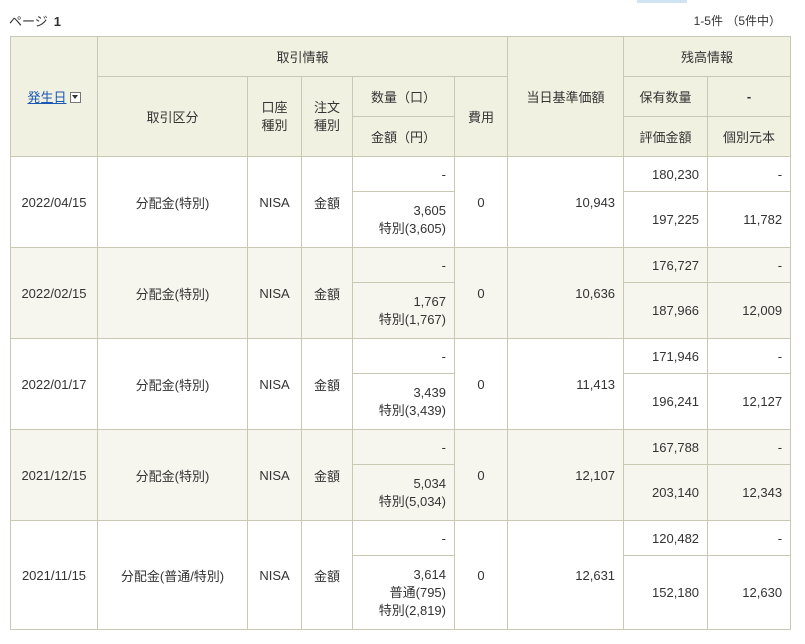  What do you see at coordinates (566, 202) in the screenshot?
I see `nav-cell: 10,943` at bounding box center [566, 202].